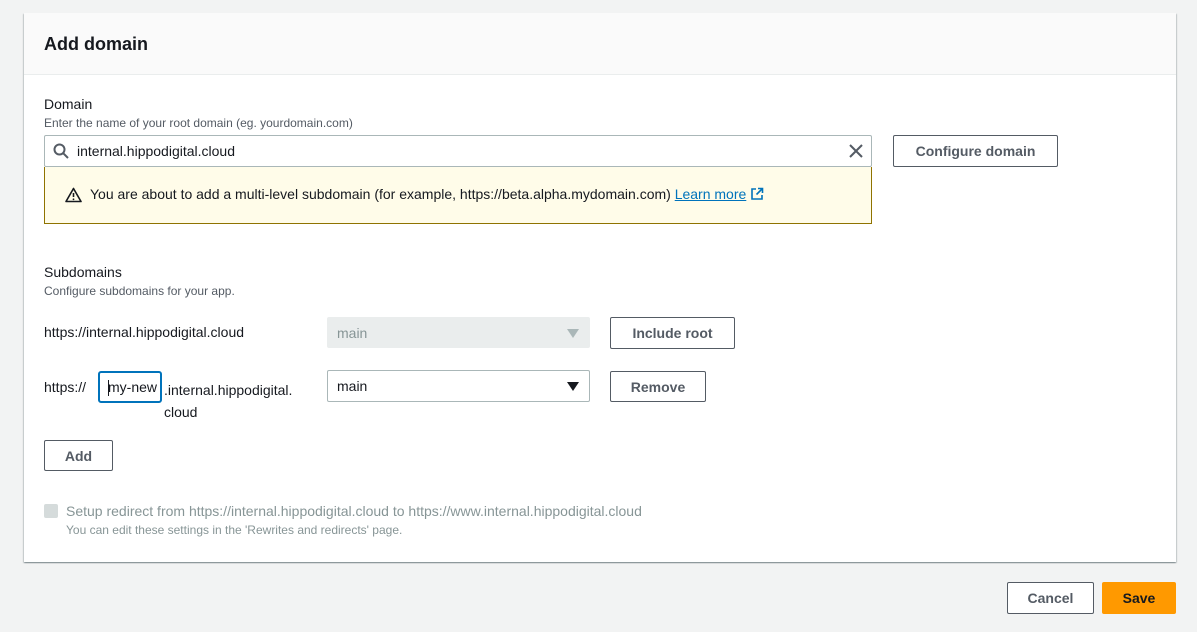 This screenshot has width=1197, height=632. I want to click on include-root-button: Include root, so click(672, 333).